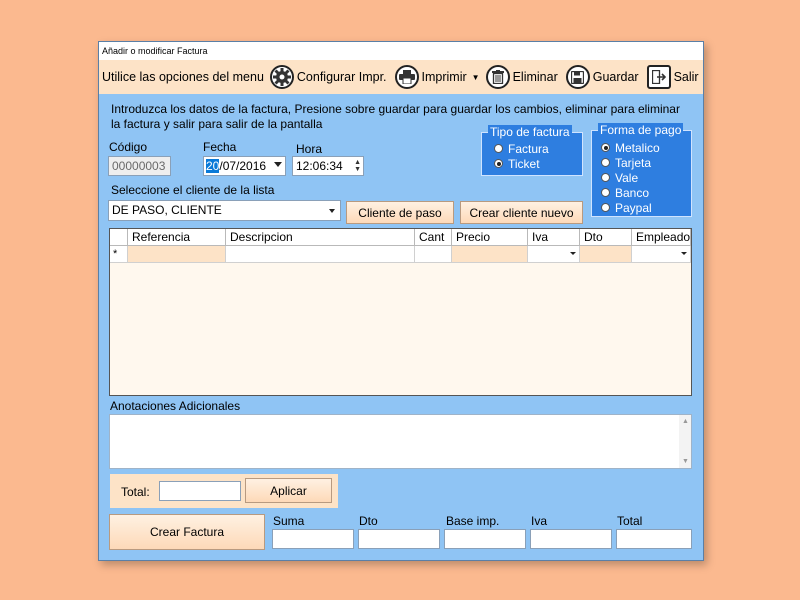  Describe the element at coordinates (661, 237) in the screenshot. I see `col-empleado: Empleado` at that location.